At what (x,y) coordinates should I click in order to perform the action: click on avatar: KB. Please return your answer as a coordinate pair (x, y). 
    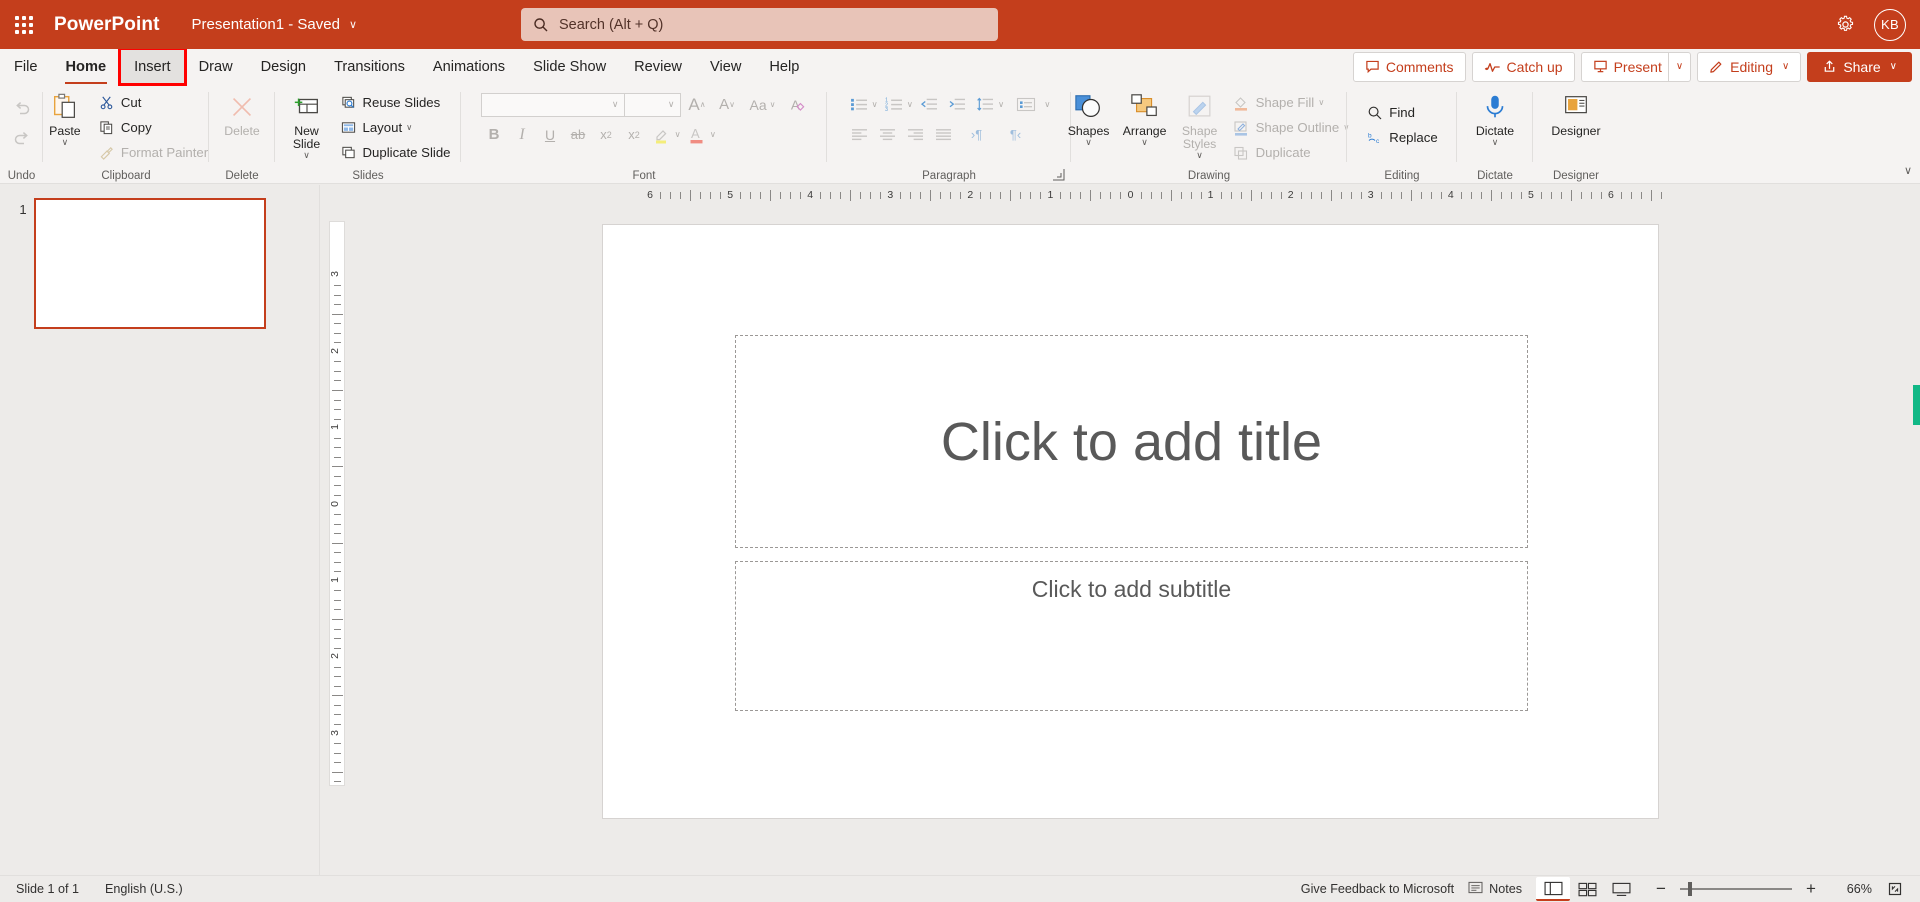
    Looking at the image, I should click on (1890, 24).